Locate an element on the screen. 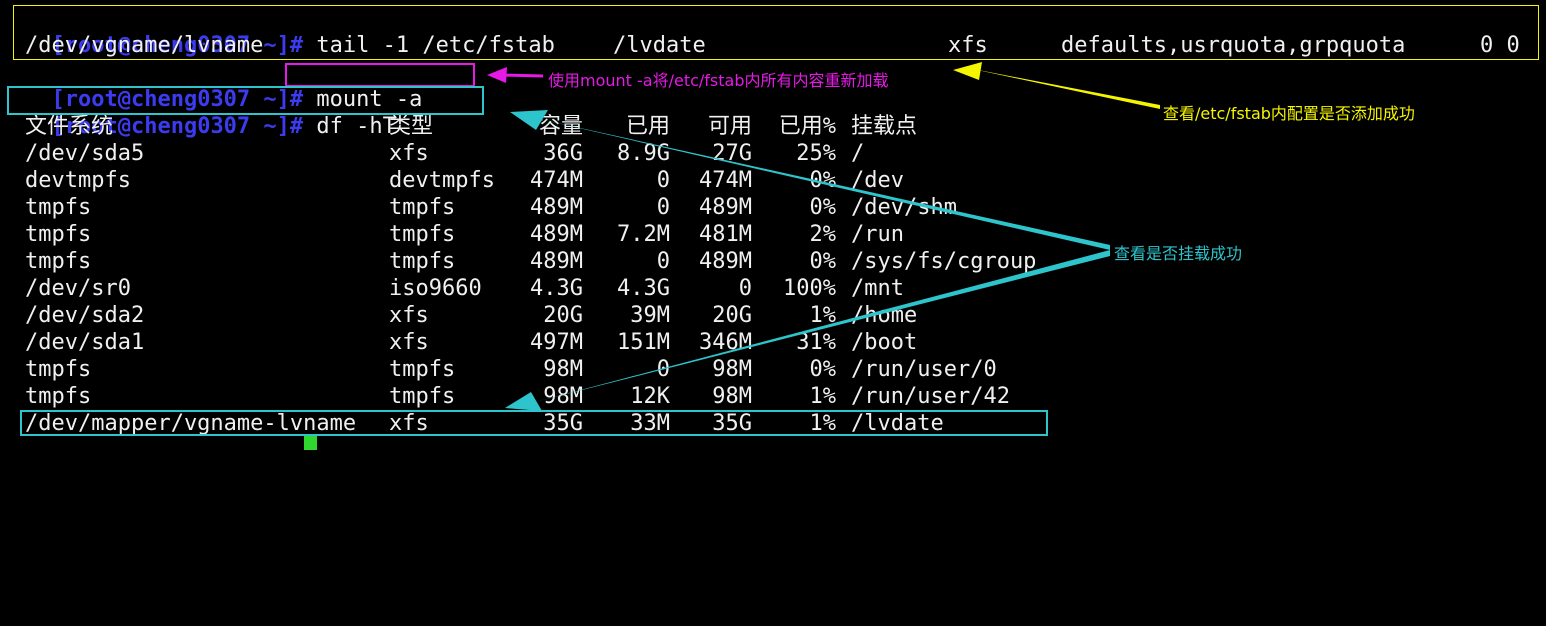  df-annotation-text: 查看是否挂载成功 is located at coordinates (1178, 253).